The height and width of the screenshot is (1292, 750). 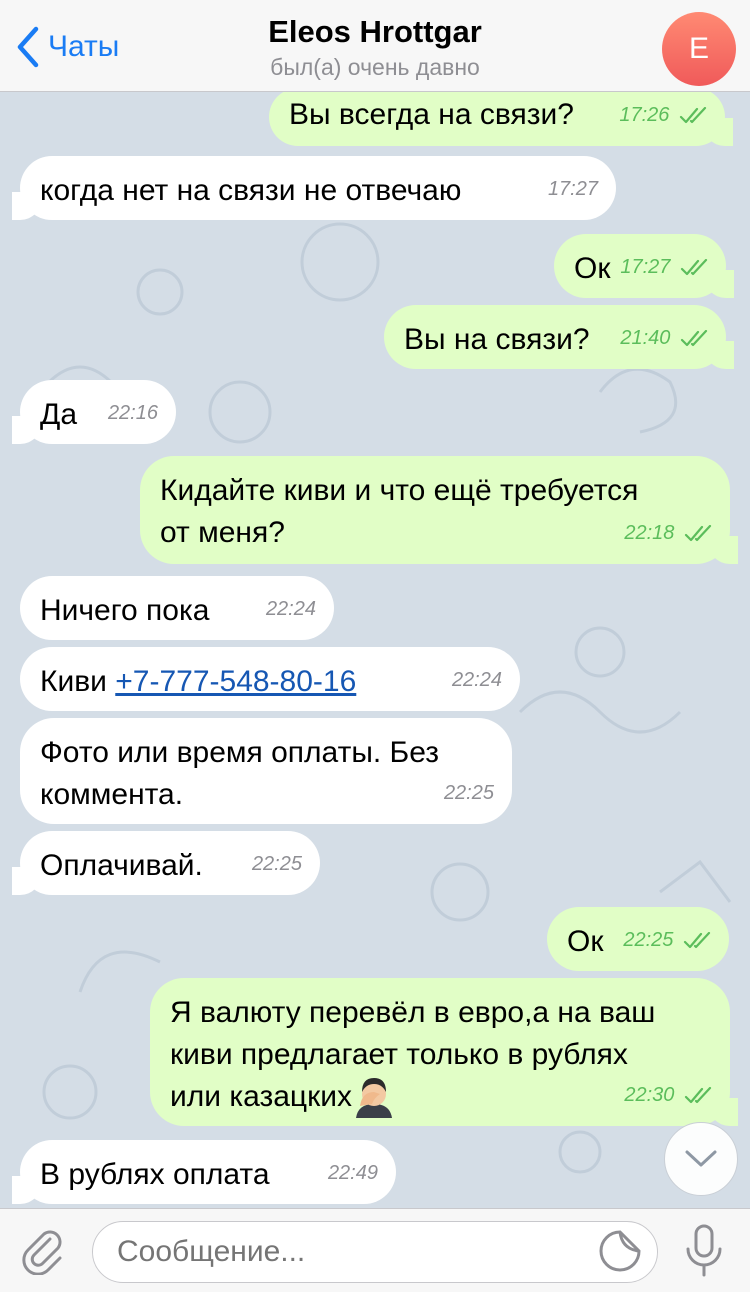 I want to click on message-input, so click(x=375, y=1252).